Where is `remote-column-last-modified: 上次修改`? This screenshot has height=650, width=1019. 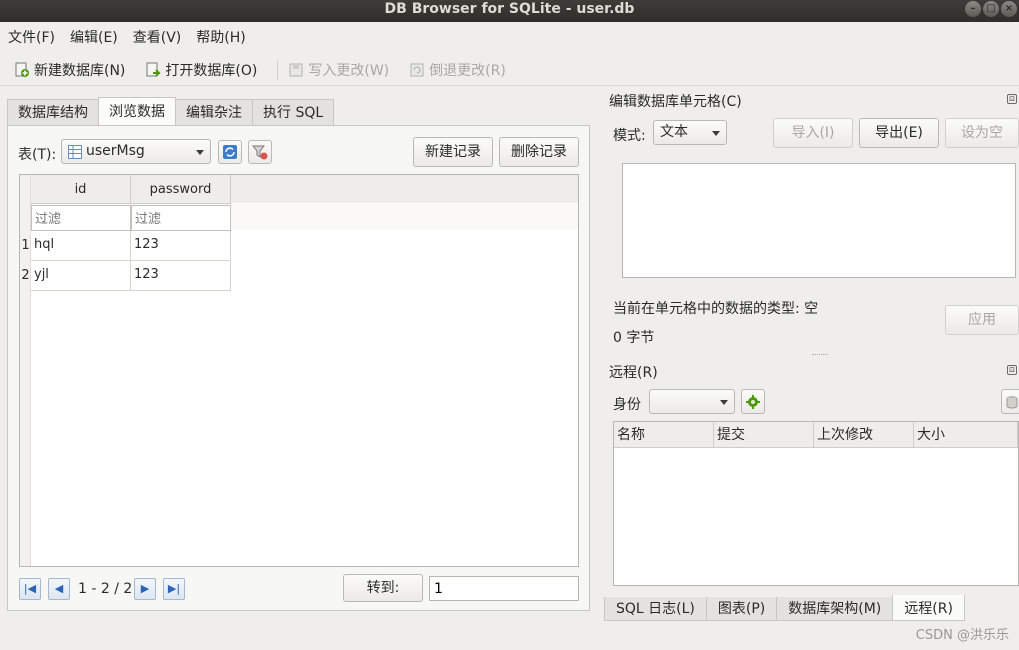
remote-column-last-modified: 上次修改 is located at coordinates (864, 435).